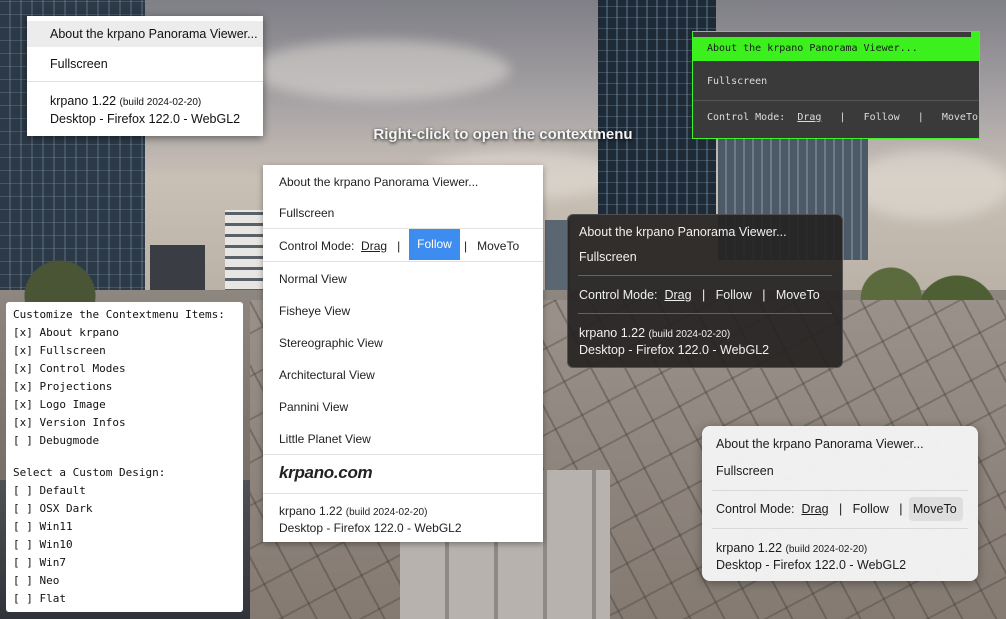  Describe the element at coordinates (39, 563) in the screenshot. I see `design-win7: [ ] Win7` at that location.